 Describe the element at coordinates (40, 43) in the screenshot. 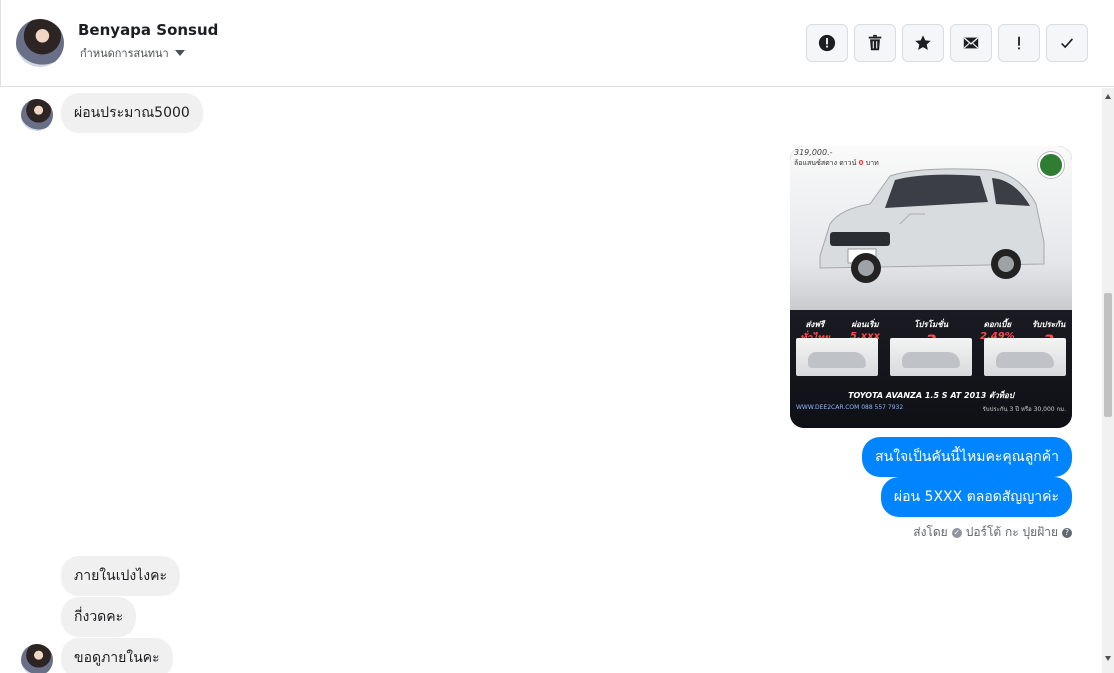

I see `contact-avatar` at that location.